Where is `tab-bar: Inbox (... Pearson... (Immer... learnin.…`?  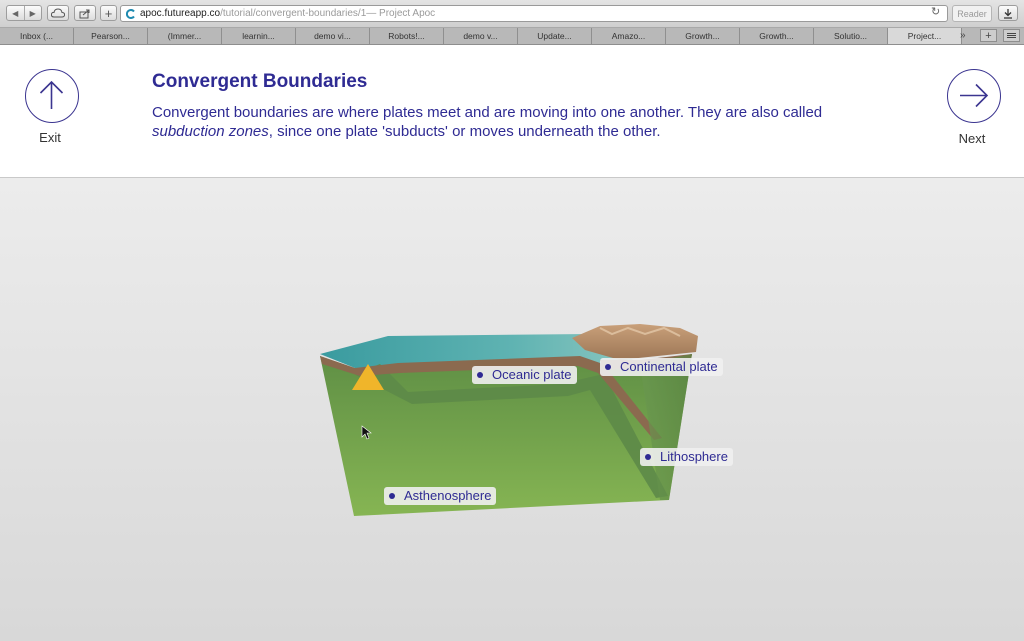
tab-bar: Inbox (... Pearson... (Immer... learnin.… is located at coordinates (512, 36).